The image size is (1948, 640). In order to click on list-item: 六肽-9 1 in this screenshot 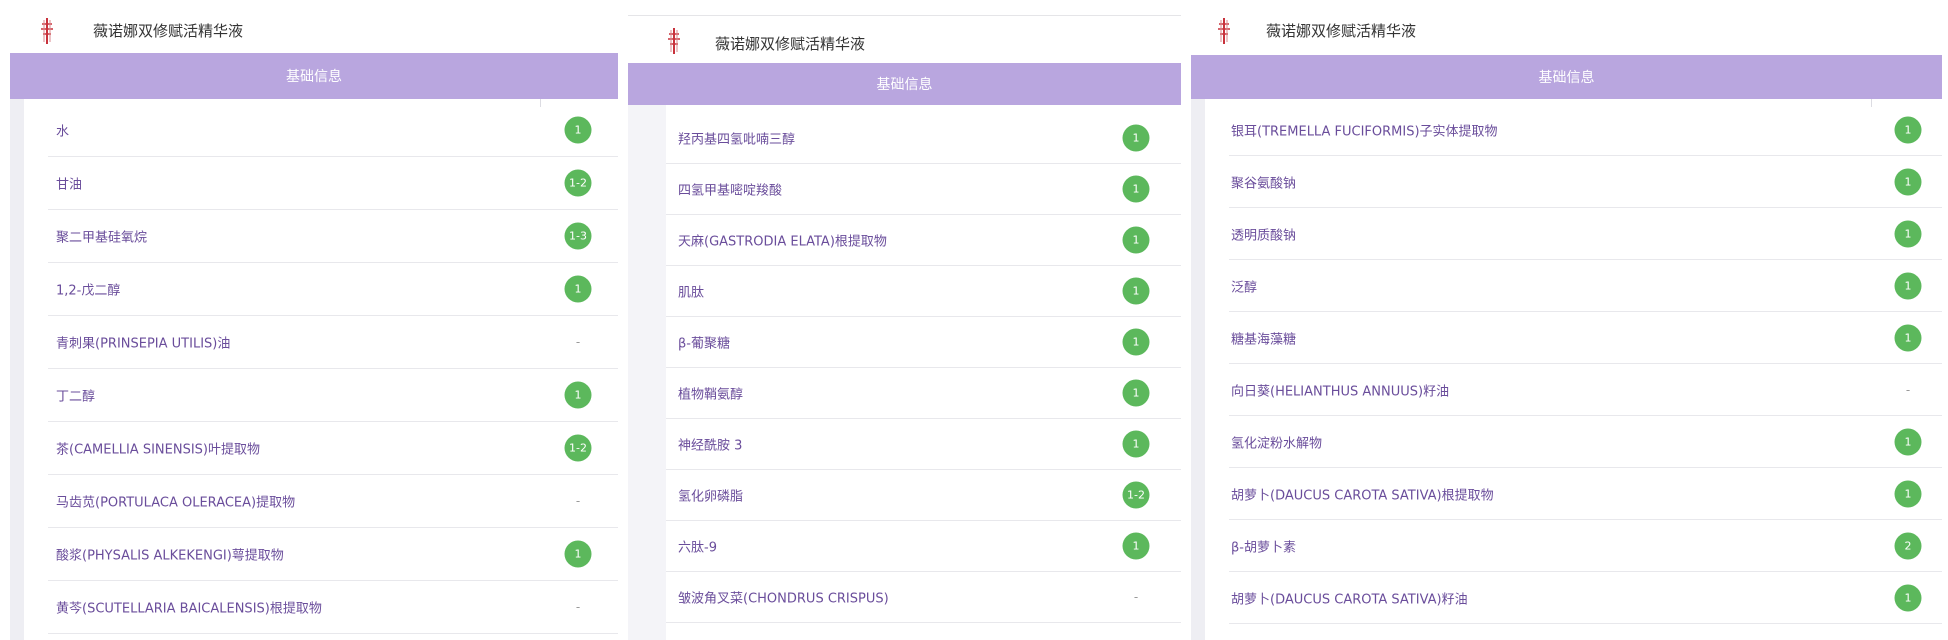, I will do `click(923, 546)`.